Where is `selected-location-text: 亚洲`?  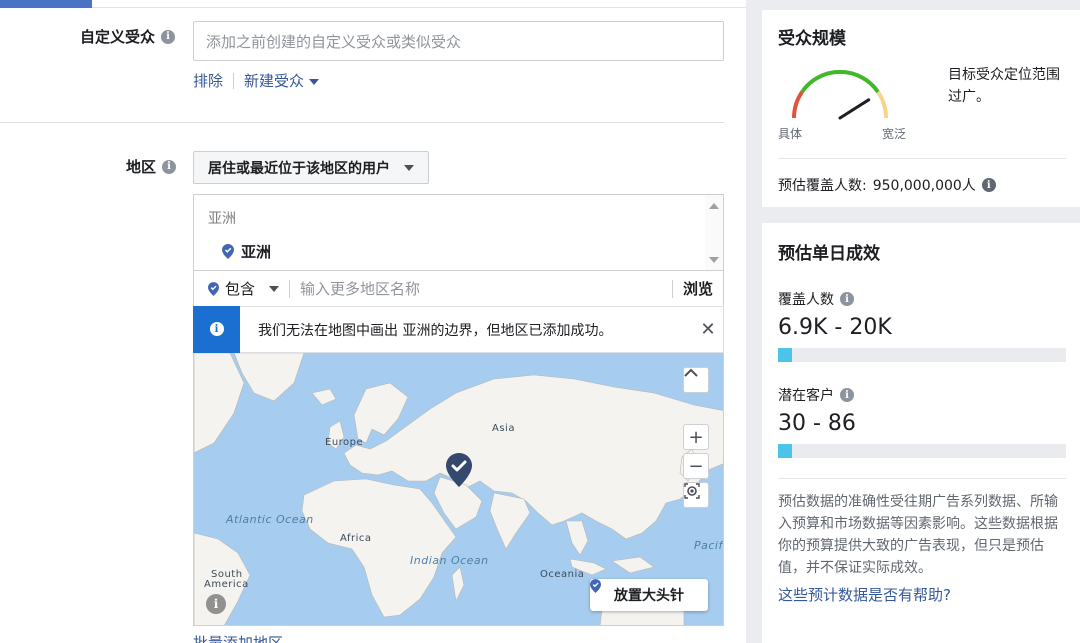
selected-location-text: 亚洲 is located at coordinates (256, 252).